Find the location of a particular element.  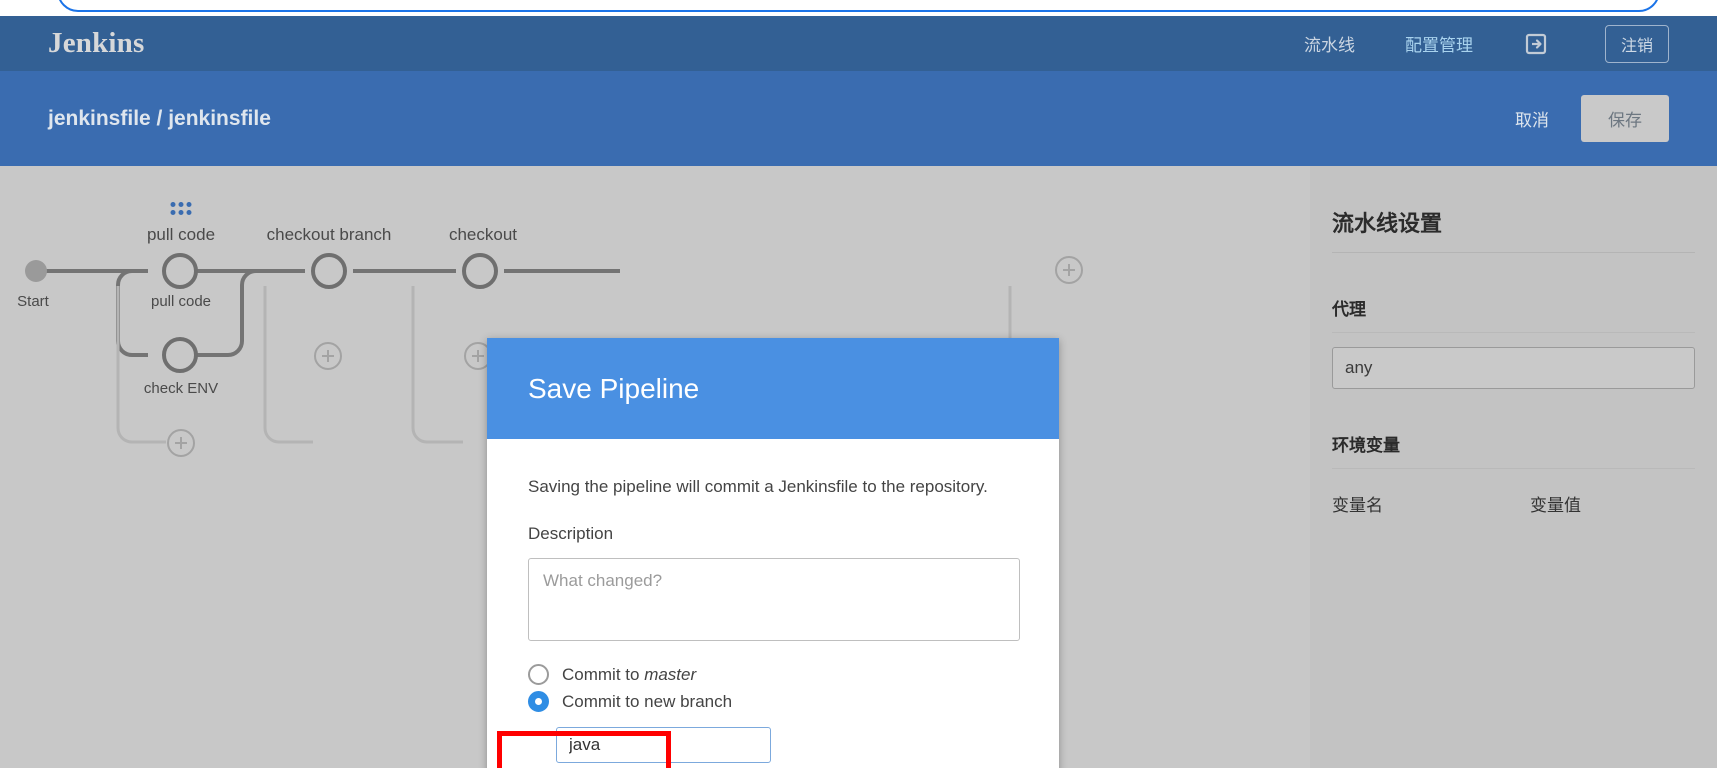

settings-inner: 流水线设置 代理 环境变量 变量名 变量值 is located at coordinates (1513, 341).